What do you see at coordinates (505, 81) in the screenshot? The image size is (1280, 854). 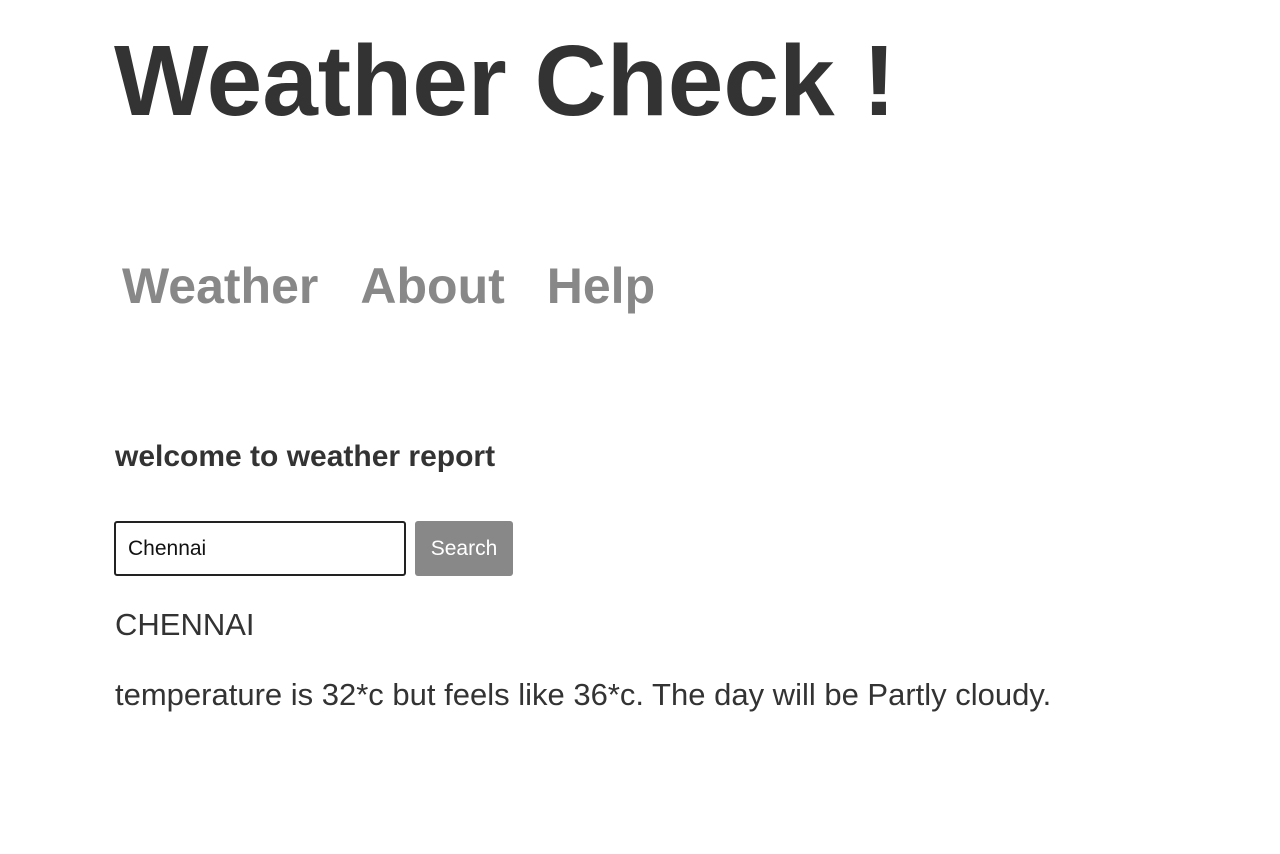 I see `site-title: Weather Check !` at bounding box center [505, 81].